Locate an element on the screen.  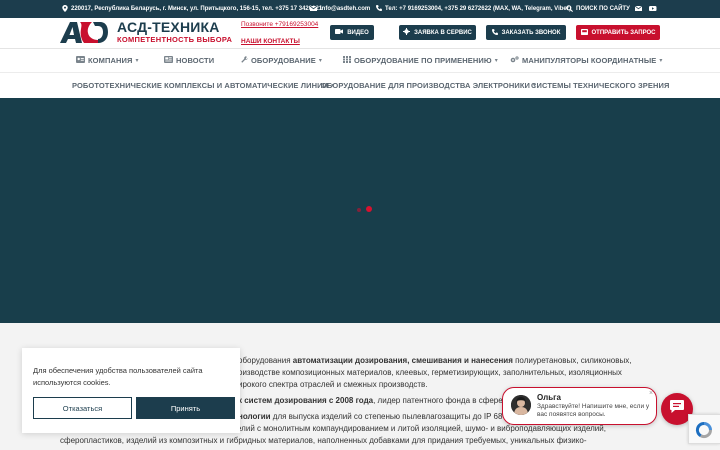
video-camera-icon is located at coordinates (339, 32).